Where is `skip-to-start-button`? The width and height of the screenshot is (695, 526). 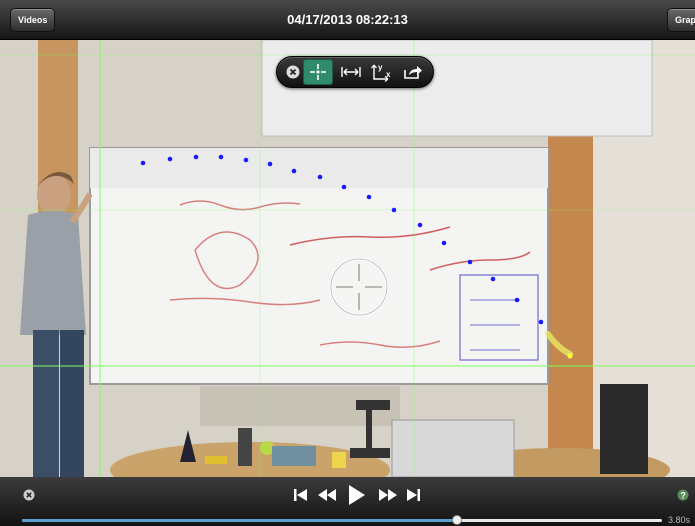 skip-to-start-button is located at coordinates (300, 495).